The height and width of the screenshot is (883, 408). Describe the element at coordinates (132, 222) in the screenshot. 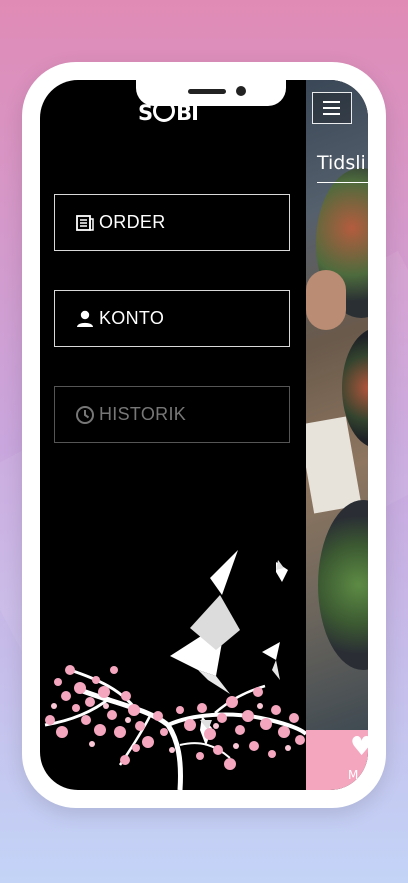

I see `order-label: ORDER` at that location.